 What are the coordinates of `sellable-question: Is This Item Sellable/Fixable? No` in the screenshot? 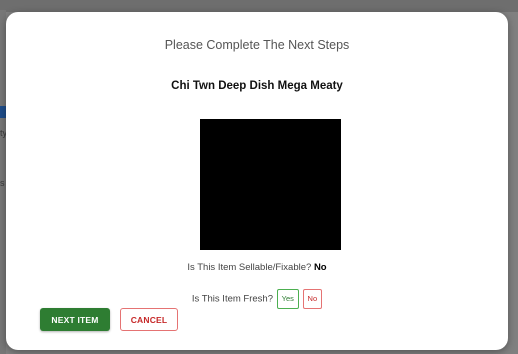 It's located at (257, 267).